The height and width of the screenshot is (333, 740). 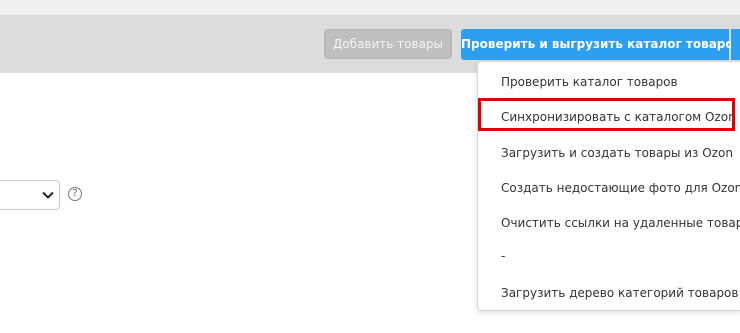 What do you see at coordinates (75, 194) in the screenshot?
I see `help-icon: ?` at bounding box center [75, 194].